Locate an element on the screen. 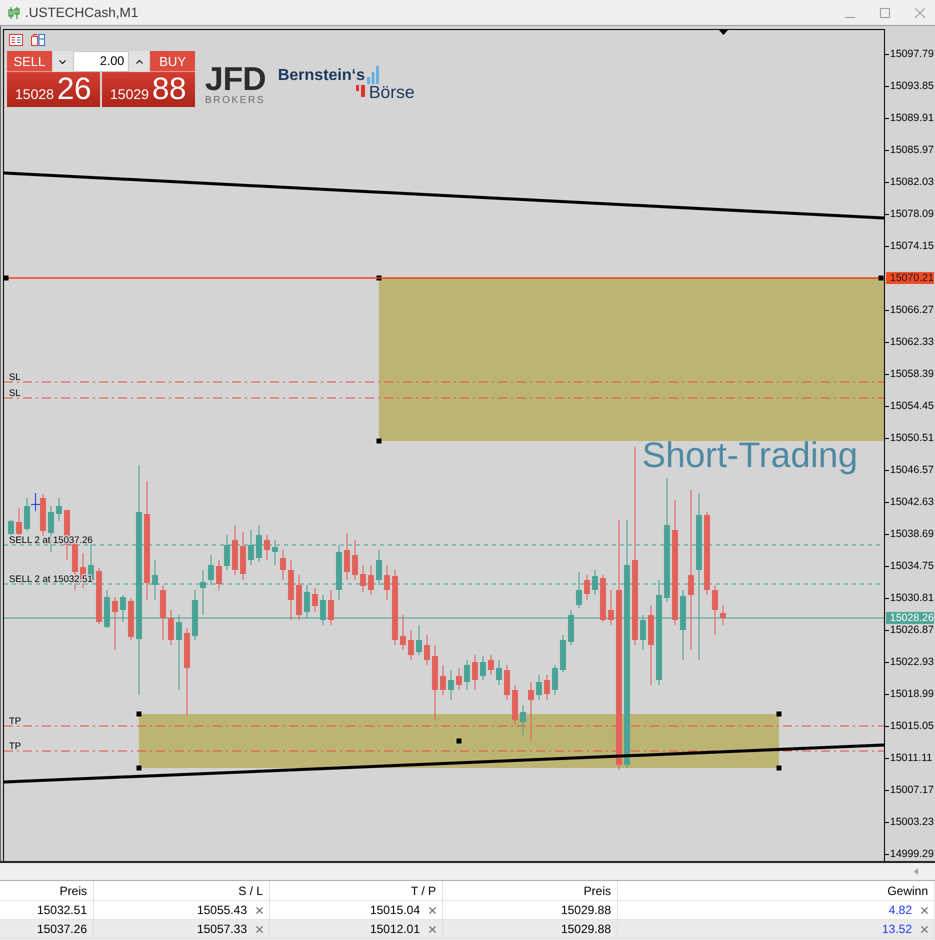 The width and height of the screenshot is (935, 940). table-row: 15037.26 15057.33 15012.01 15029.88 13.52 is located at coordinates (467, 929).